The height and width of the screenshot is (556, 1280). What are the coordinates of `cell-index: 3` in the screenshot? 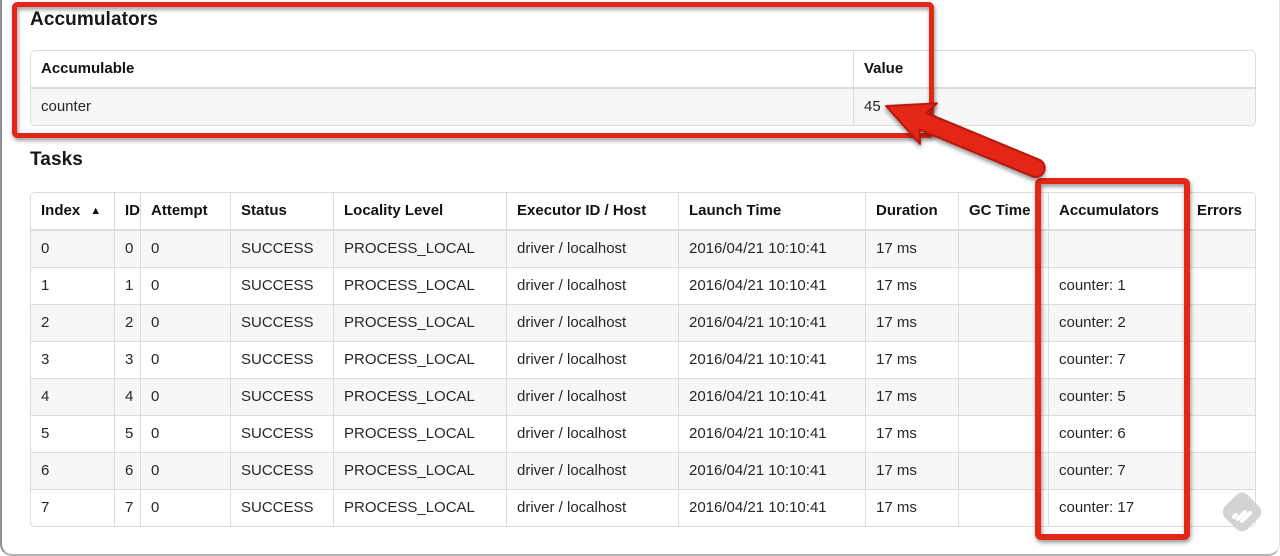 It's located at (72, 359).